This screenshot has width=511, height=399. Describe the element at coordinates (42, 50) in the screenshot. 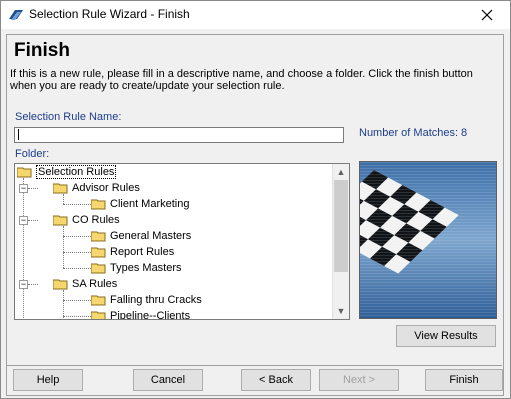

I see `page-title: Finish` at that location.